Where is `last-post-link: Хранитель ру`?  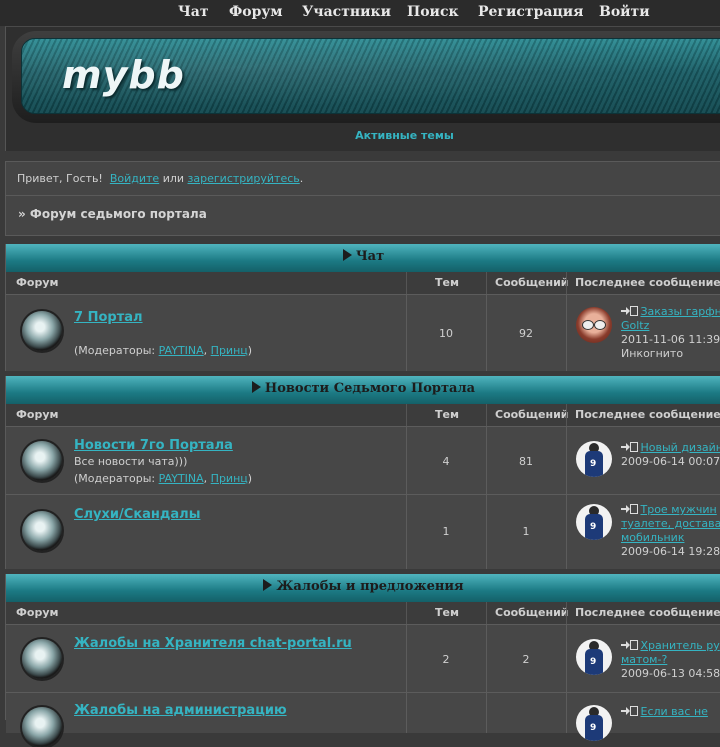
last-post-link: Хранитель ру is located at coordinates (680, 645).